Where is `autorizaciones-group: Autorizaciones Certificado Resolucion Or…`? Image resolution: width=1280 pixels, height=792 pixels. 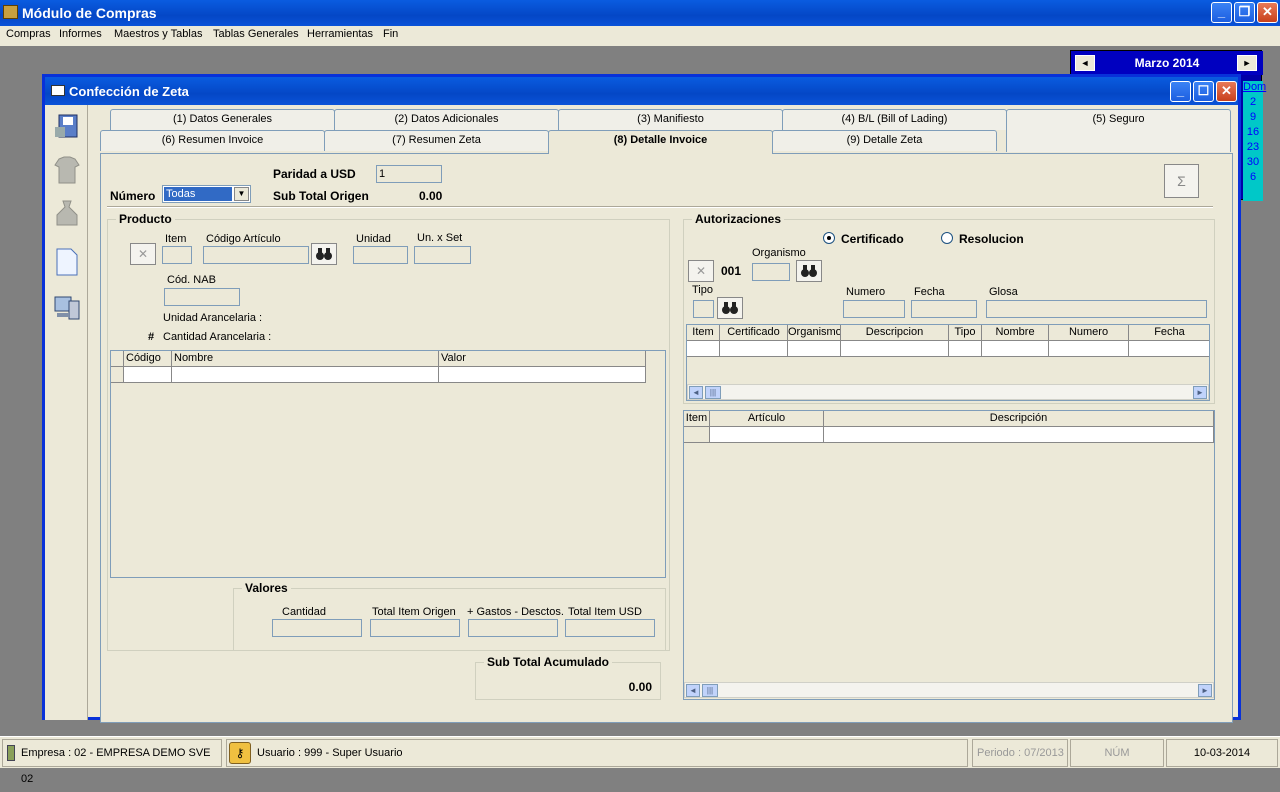
autorizaciones-group: Autorizaciones Certificado Resolucion Or… is located at coordinates (949, 308).